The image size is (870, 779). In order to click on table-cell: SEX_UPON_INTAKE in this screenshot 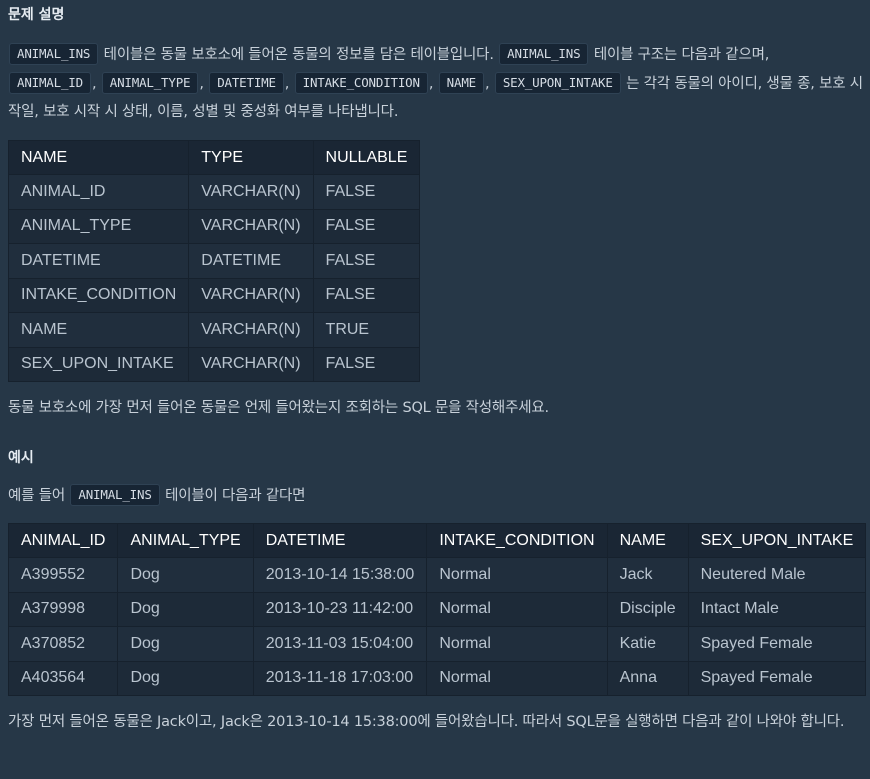, I will do `click(98, 364)`.